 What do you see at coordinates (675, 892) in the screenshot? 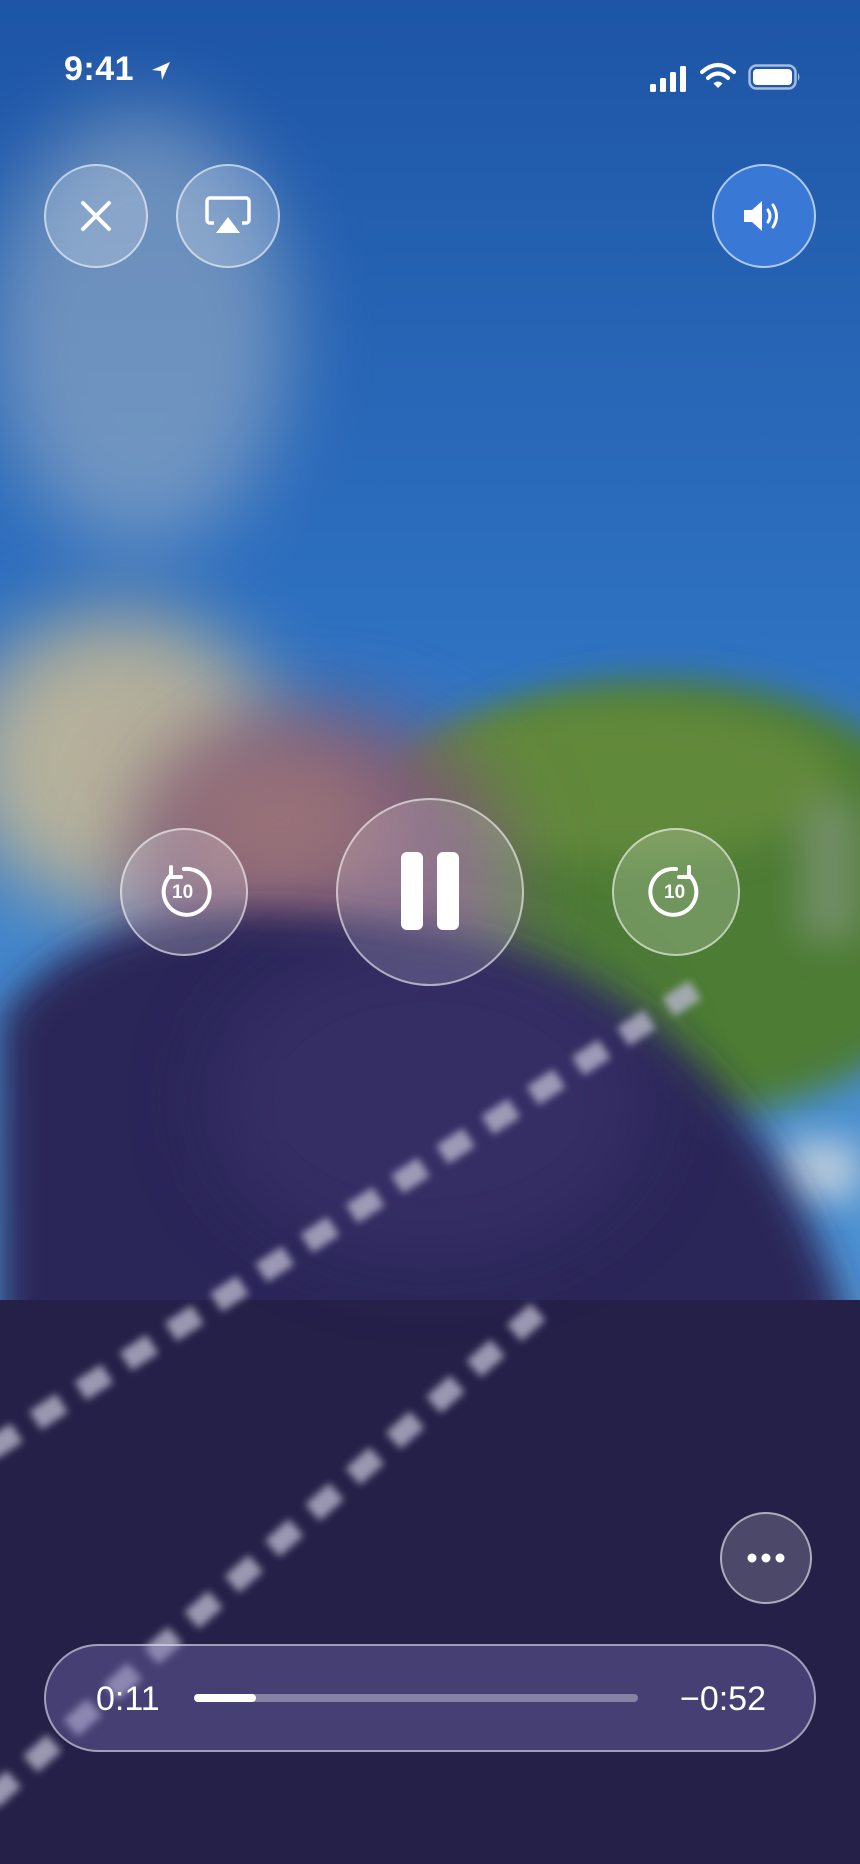
I see `skip-forward-label: 10` at bounding box center [675, 892].